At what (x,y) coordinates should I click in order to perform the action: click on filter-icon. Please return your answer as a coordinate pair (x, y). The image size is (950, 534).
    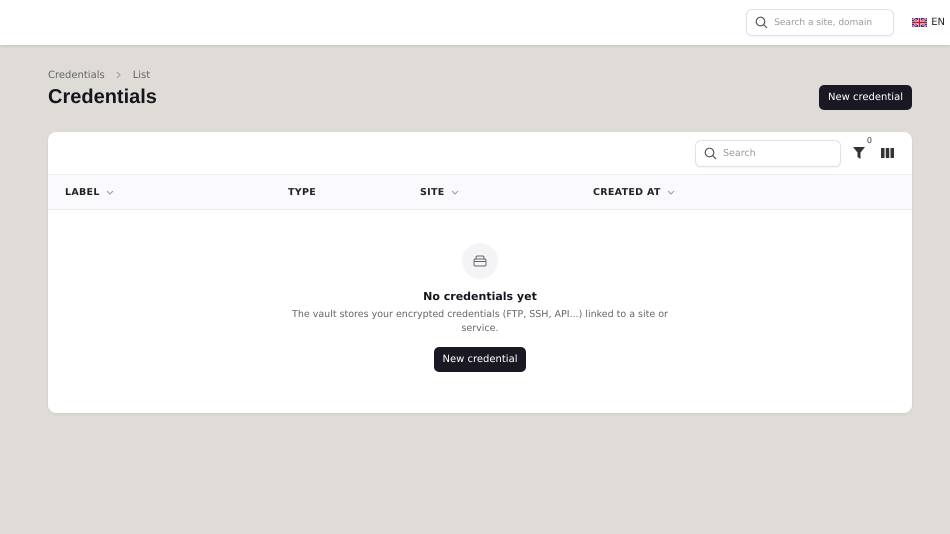
    Looking at the image, I should click on (859, 153).